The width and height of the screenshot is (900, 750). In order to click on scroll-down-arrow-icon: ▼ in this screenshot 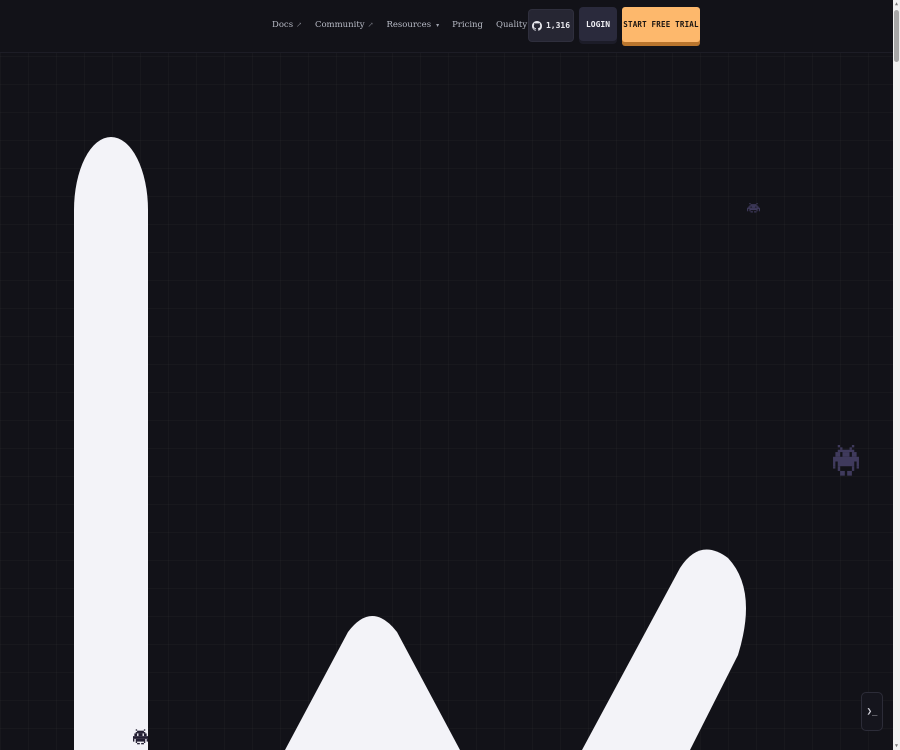, I will do `click(896, 746)`.